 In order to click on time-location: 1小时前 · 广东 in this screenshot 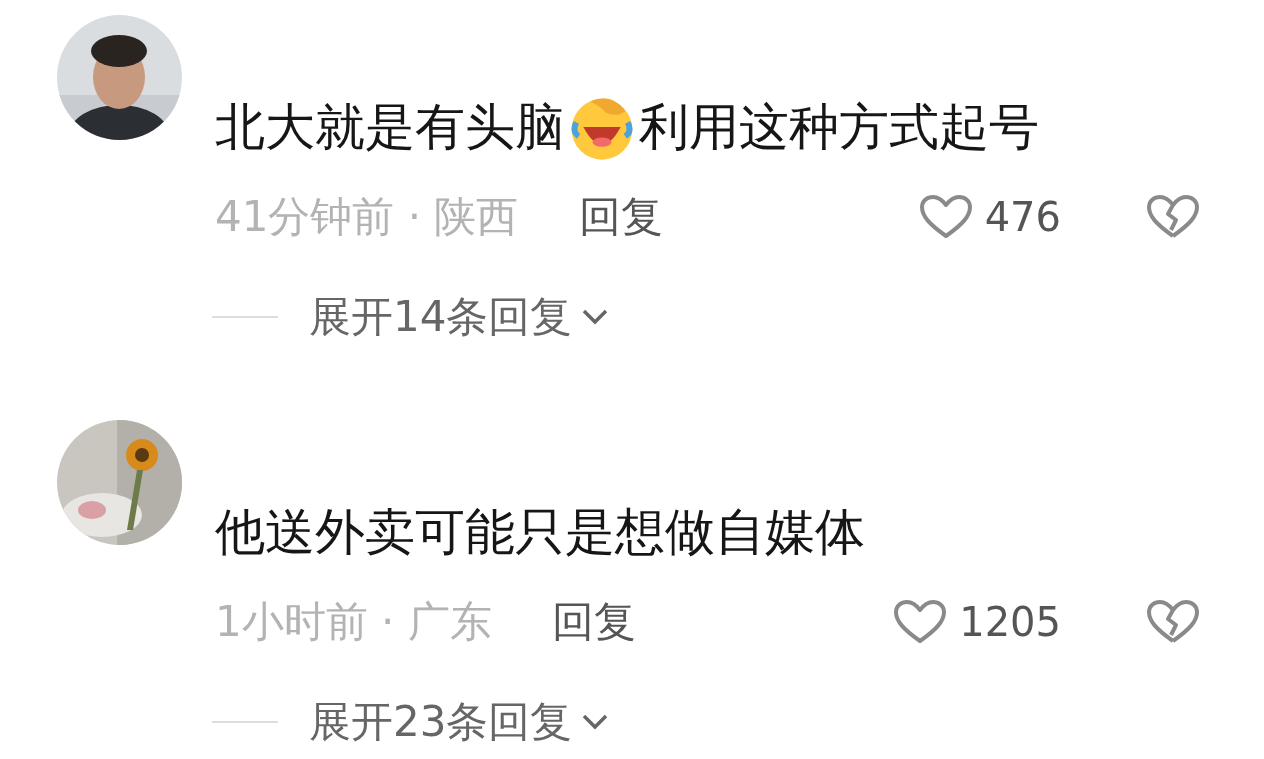, I will do `click(353, 622)`.